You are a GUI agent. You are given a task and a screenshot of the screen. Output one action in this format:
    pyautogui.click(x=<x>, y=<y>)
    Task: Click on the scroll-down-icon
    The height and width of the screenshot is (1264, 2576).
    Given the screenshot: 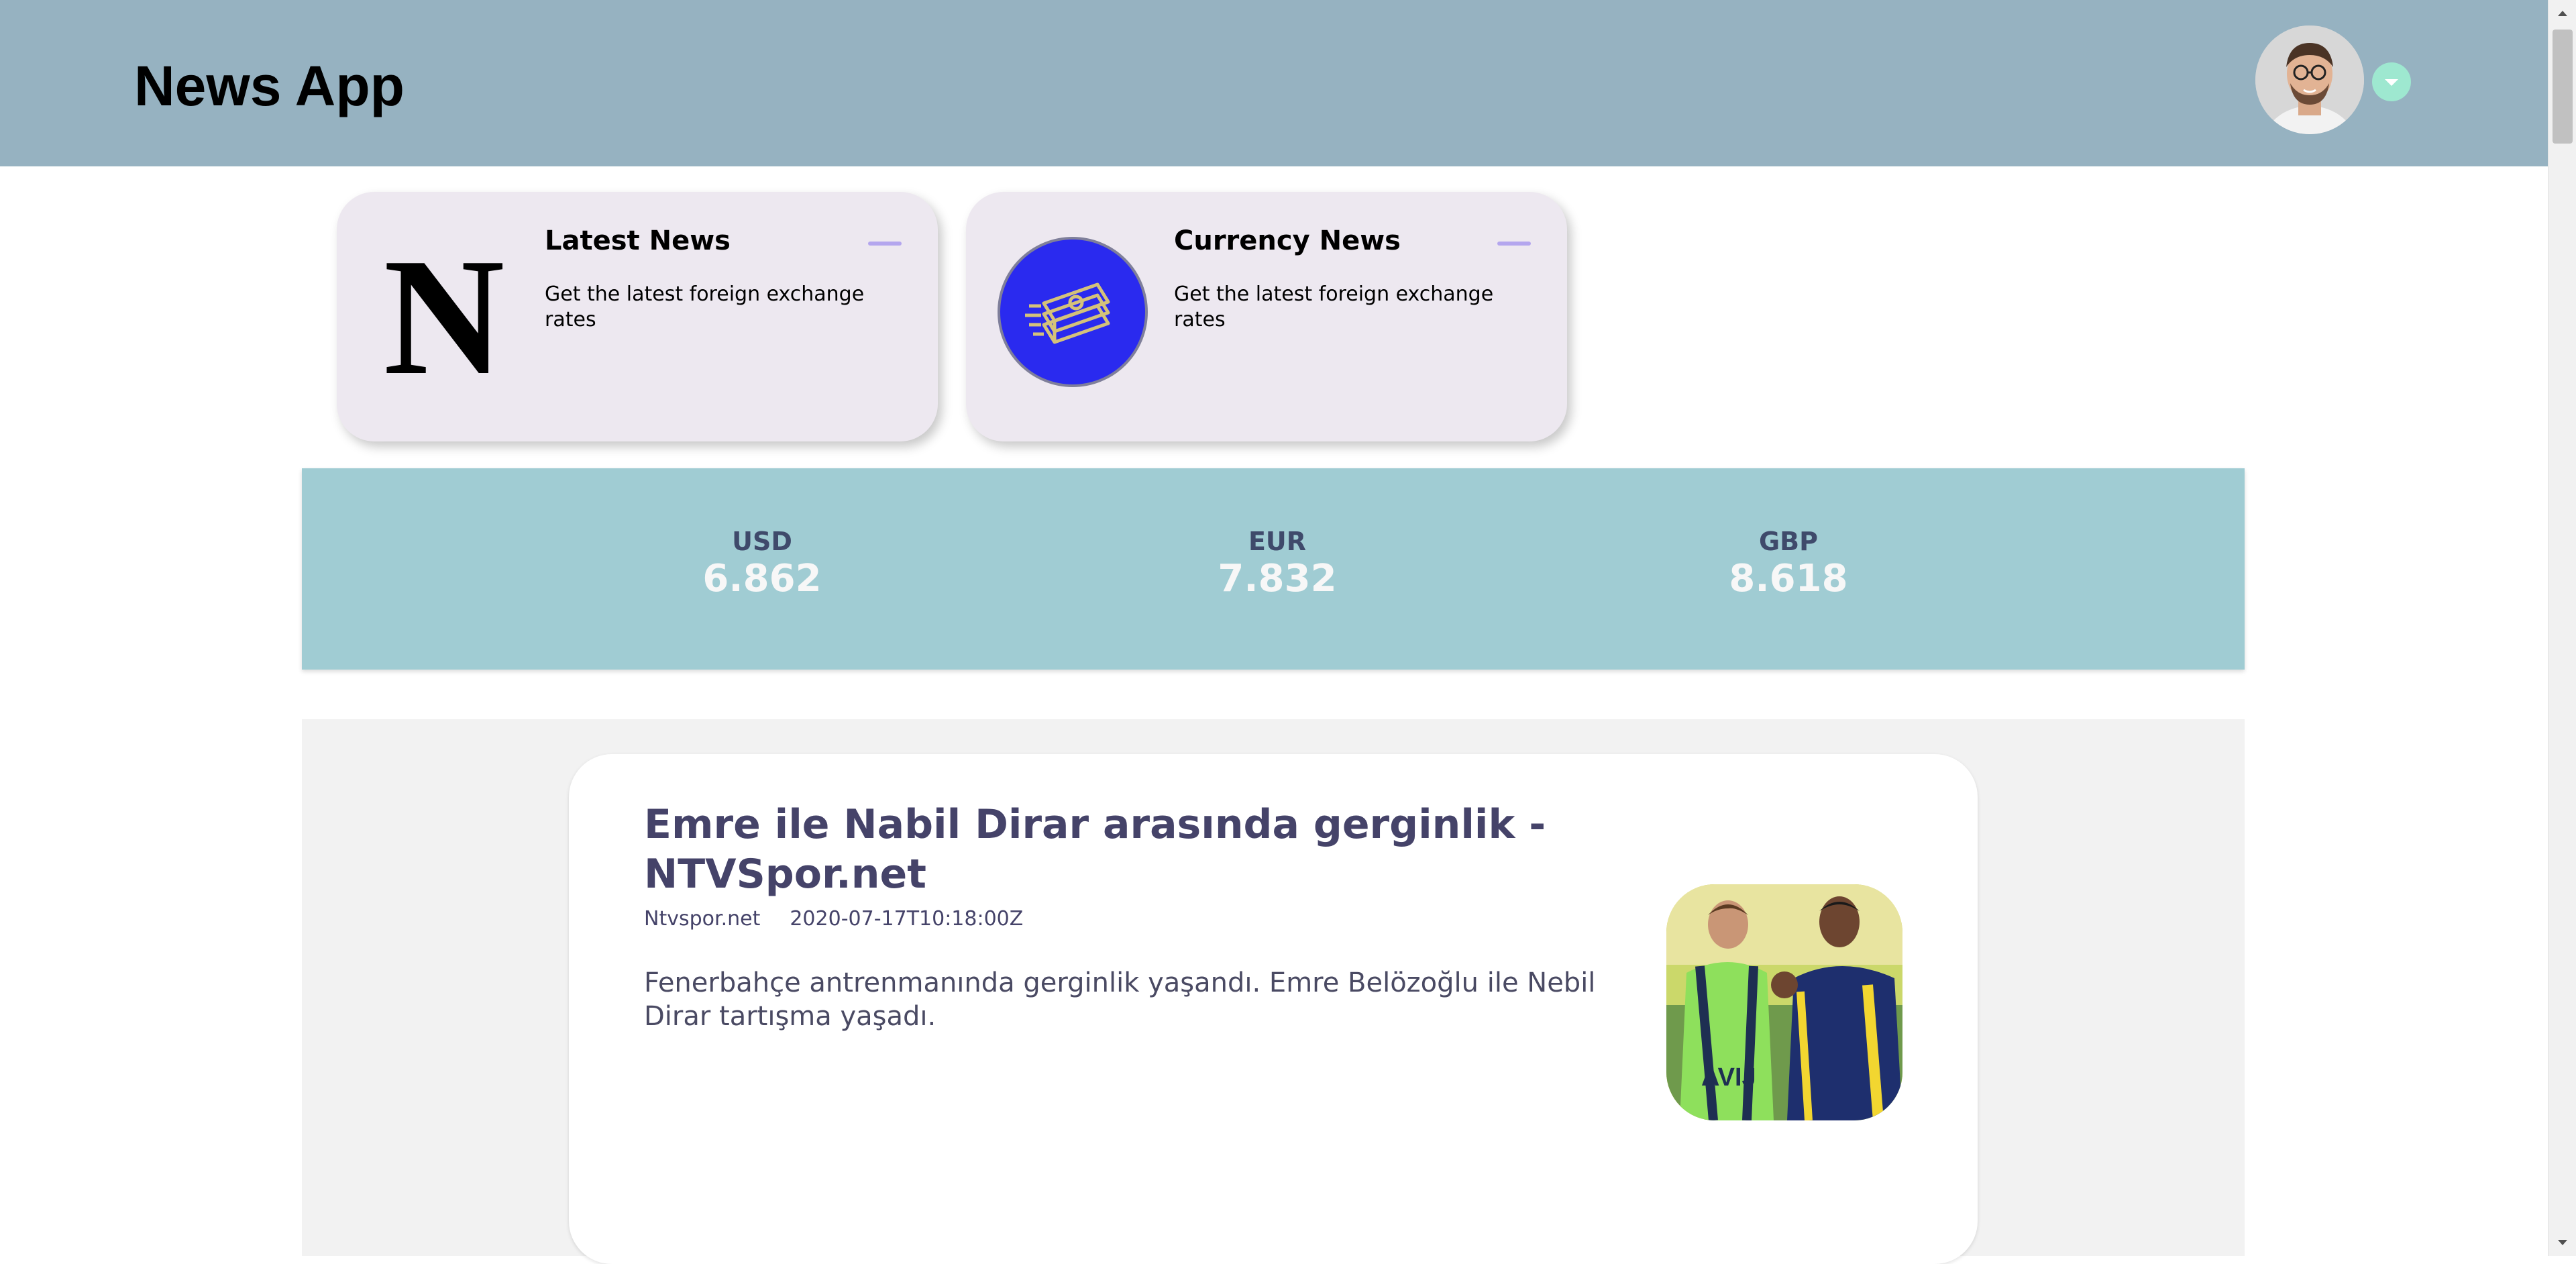 What is the action you would take?
    pyautogui.click(x=2562, y=1242)
    